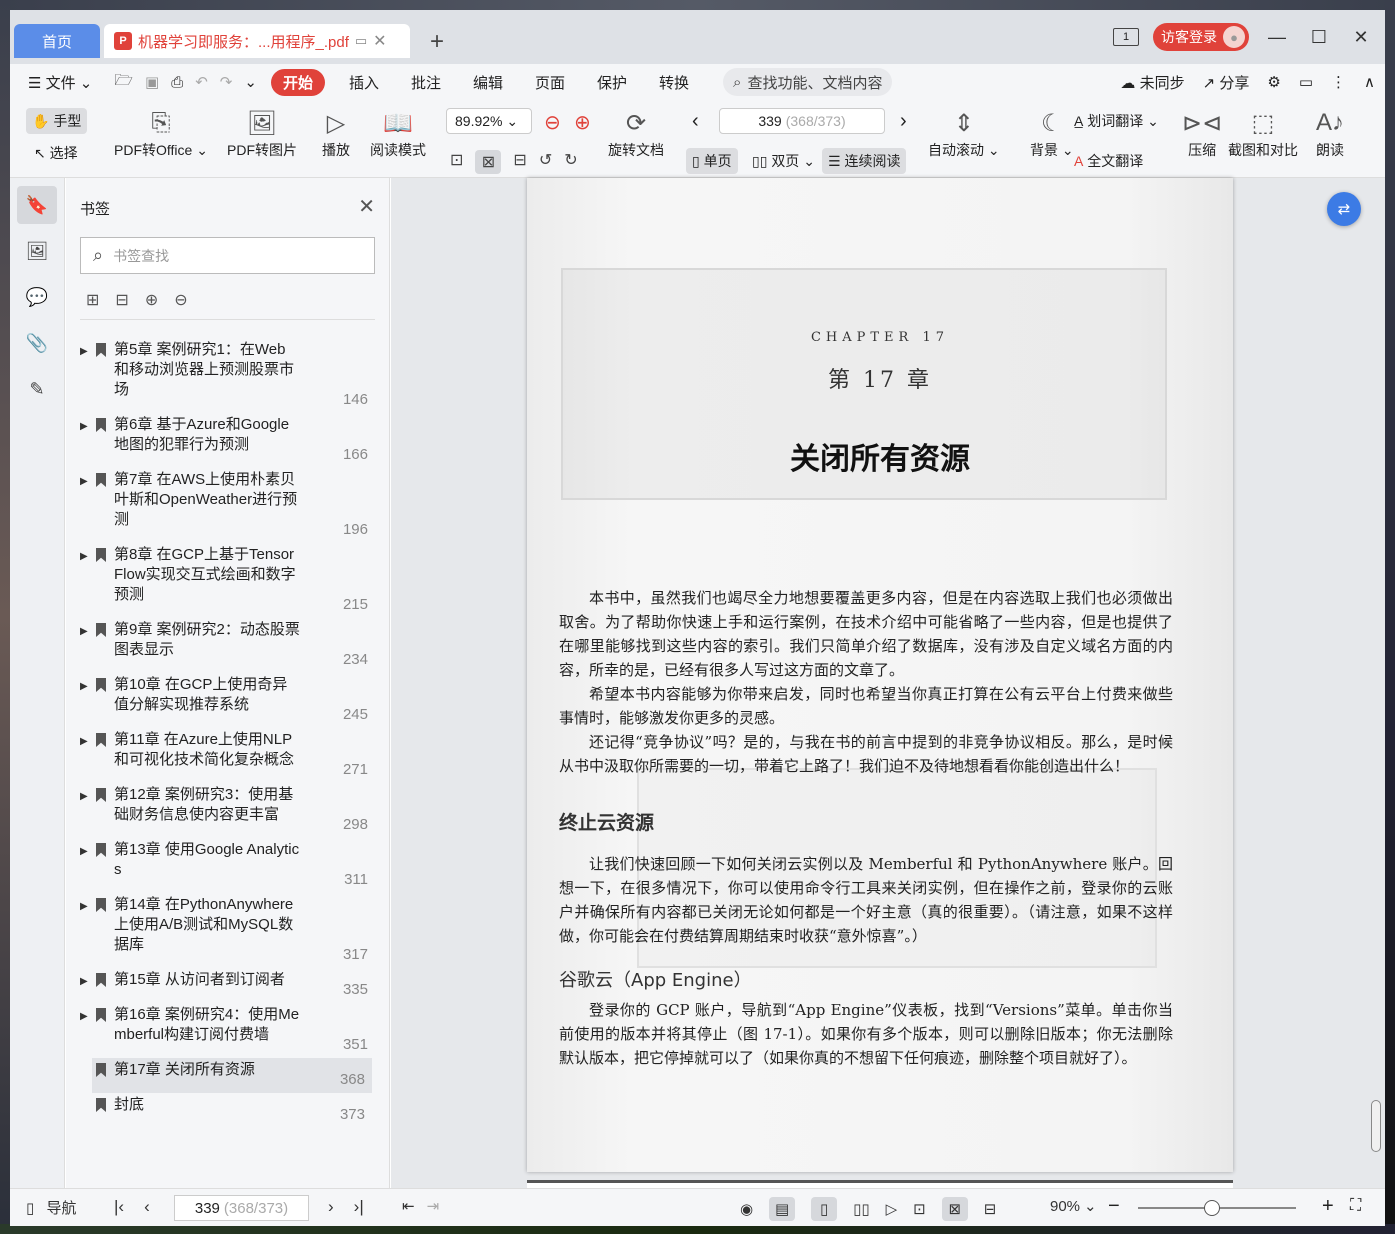  I want to click on page-view-icon: ▯, so click(824, 1209).